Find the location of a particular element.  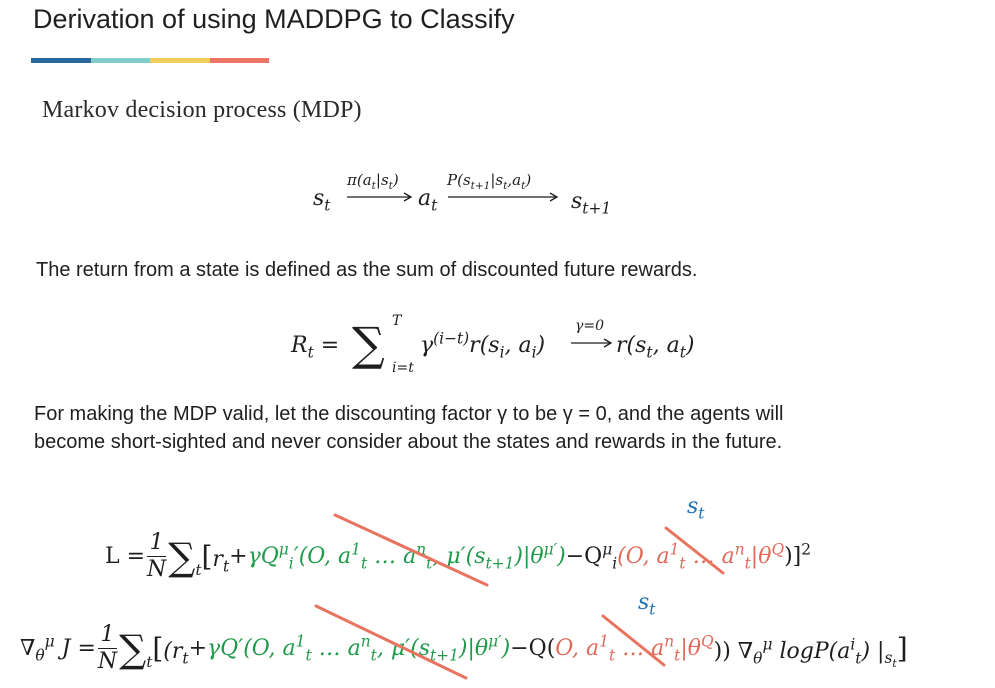

accent-bar is located at coordinates (150, 60).